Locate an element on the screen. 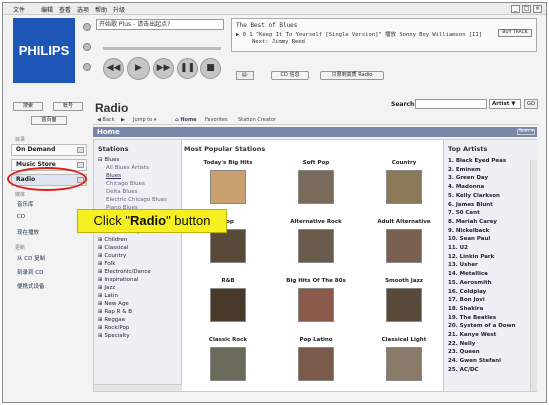 Image resolution: width=549 pixels, height=405 pixels. cd-info-button: CD 信息 is located at coordinates (290, 75).